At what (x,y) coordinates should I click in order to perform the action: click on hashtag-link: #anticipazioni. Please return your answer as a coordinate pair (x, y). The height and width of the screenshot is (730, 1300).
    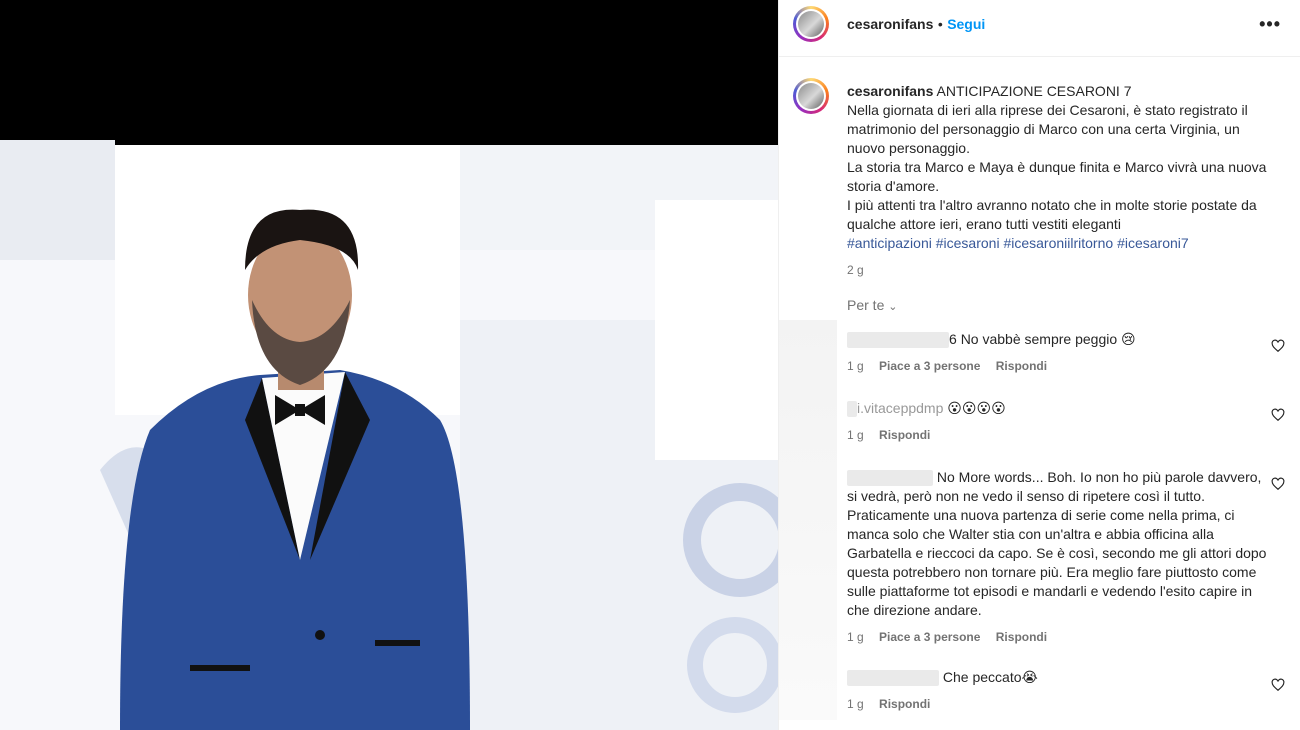
    Looking at the image, I should click on (889, 243).